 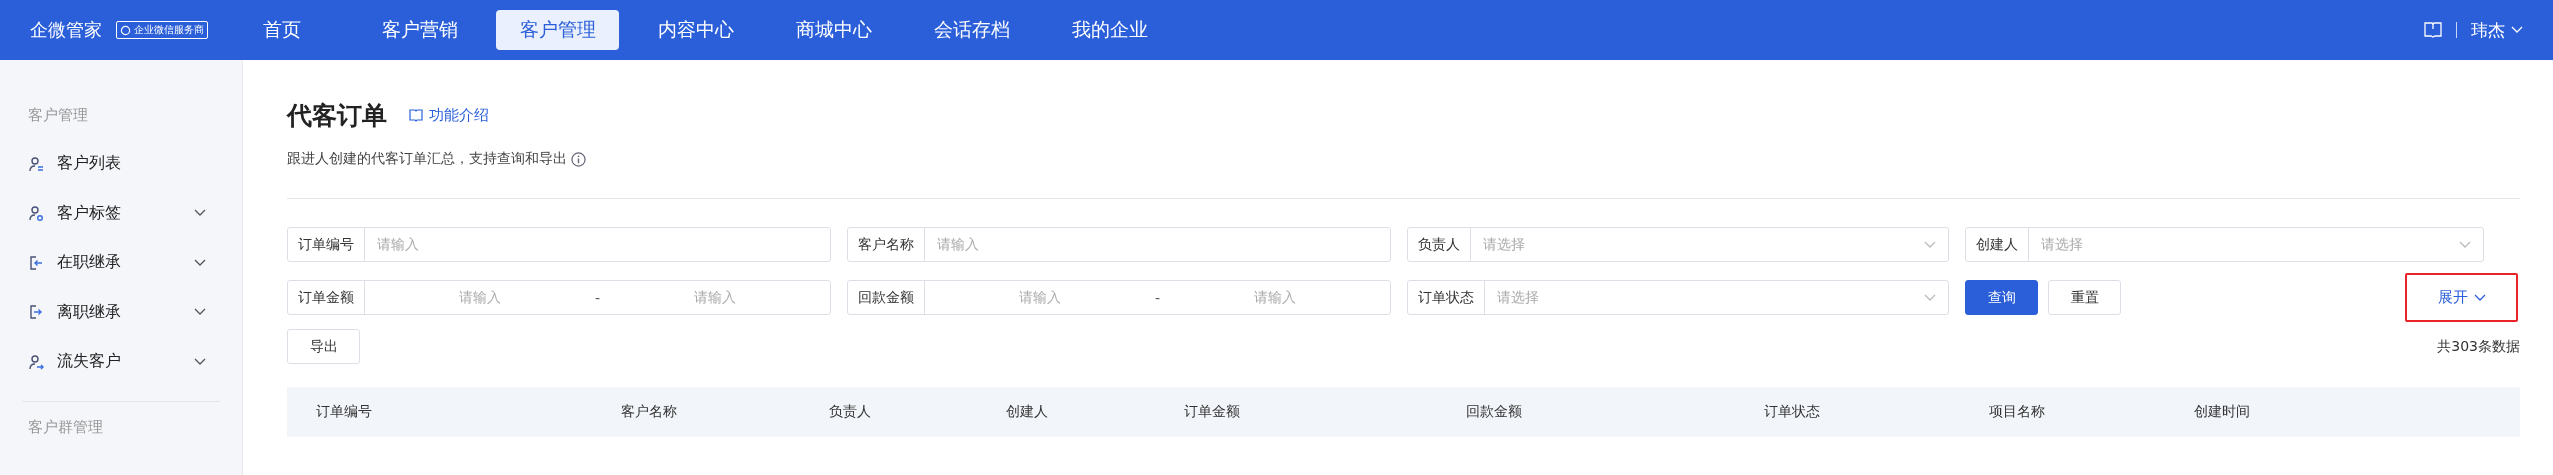 What do you see at coordinates (36, 163) in the screenshot?
I see `user-list-icon` at bounding box center [36, 163].